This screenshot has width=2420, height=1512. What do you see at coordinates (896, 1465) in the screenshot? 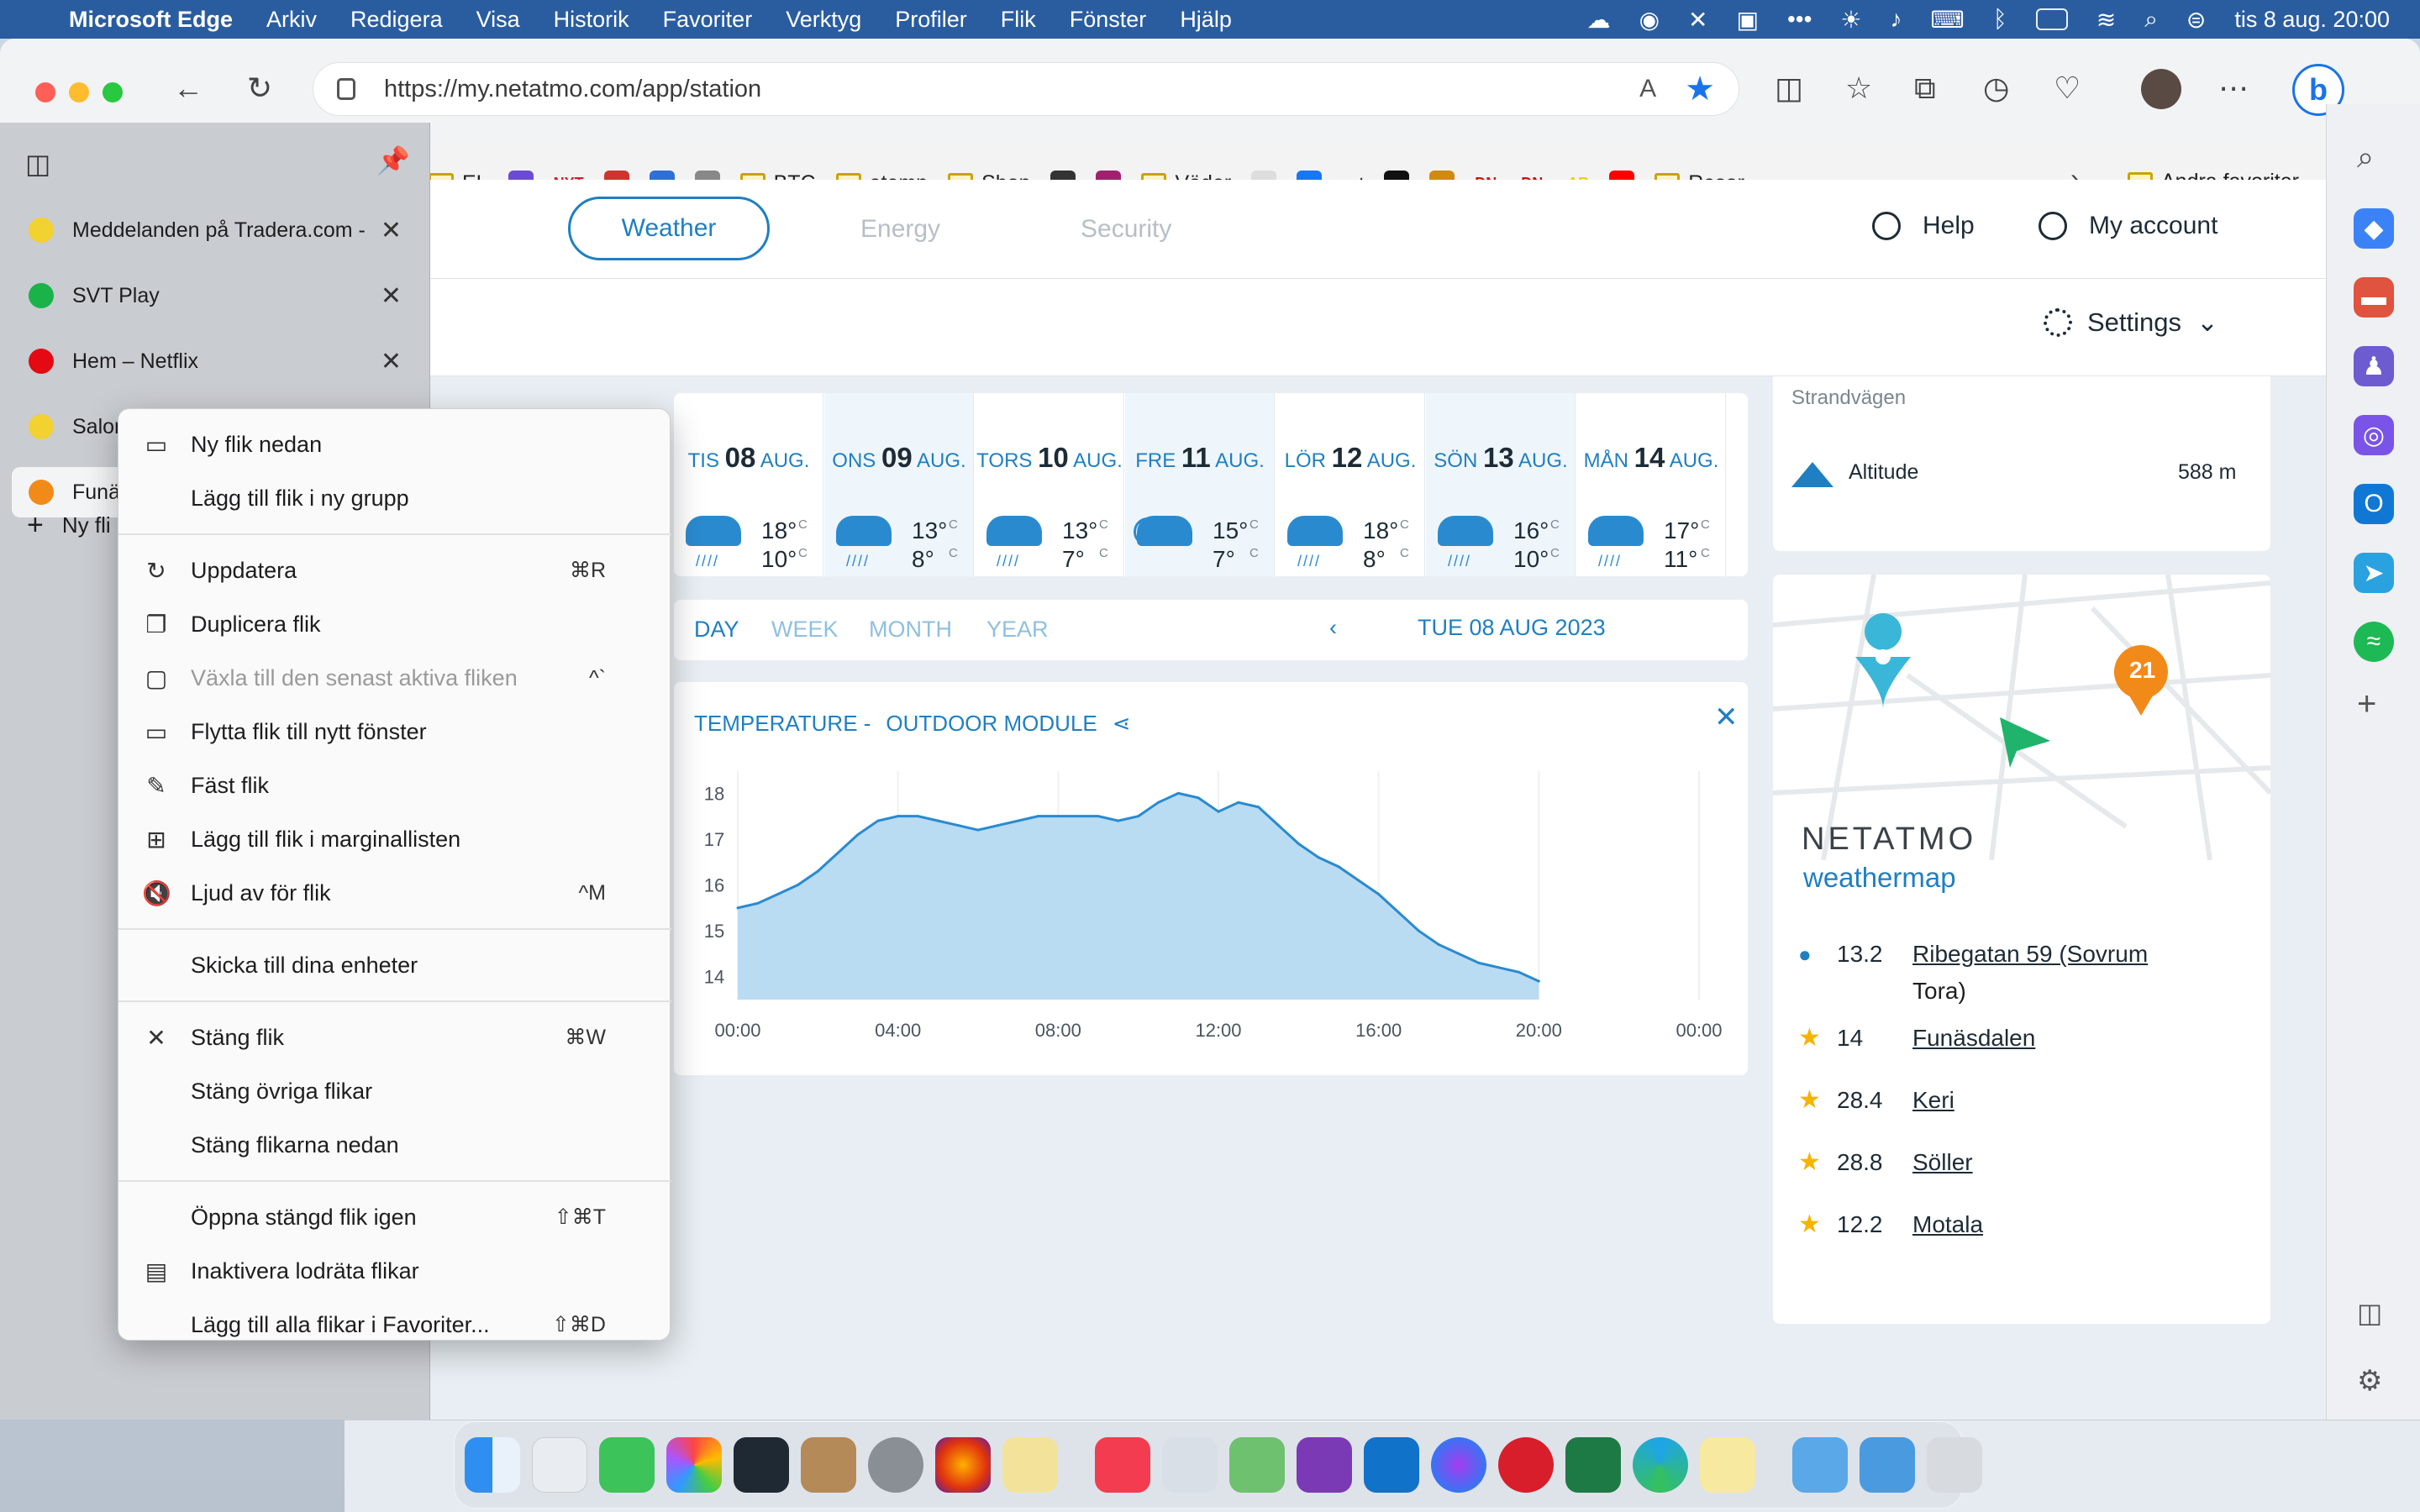
I see `system-settings-icon` at bounding box center [896, 1465].